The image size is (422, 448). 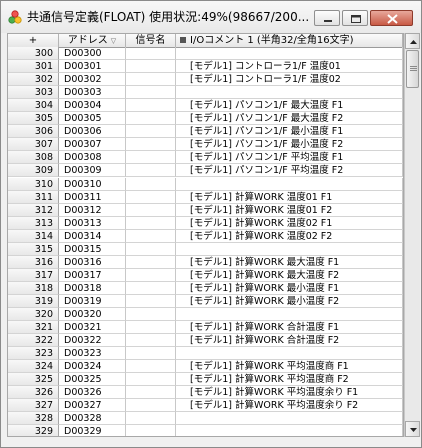 What do you see at coordinates (289, 40) in the screenshot?
I see `column-header-io-comment: I/Oコメント 1 (半角32/全角16文字)` at bounding box center [289, 40].